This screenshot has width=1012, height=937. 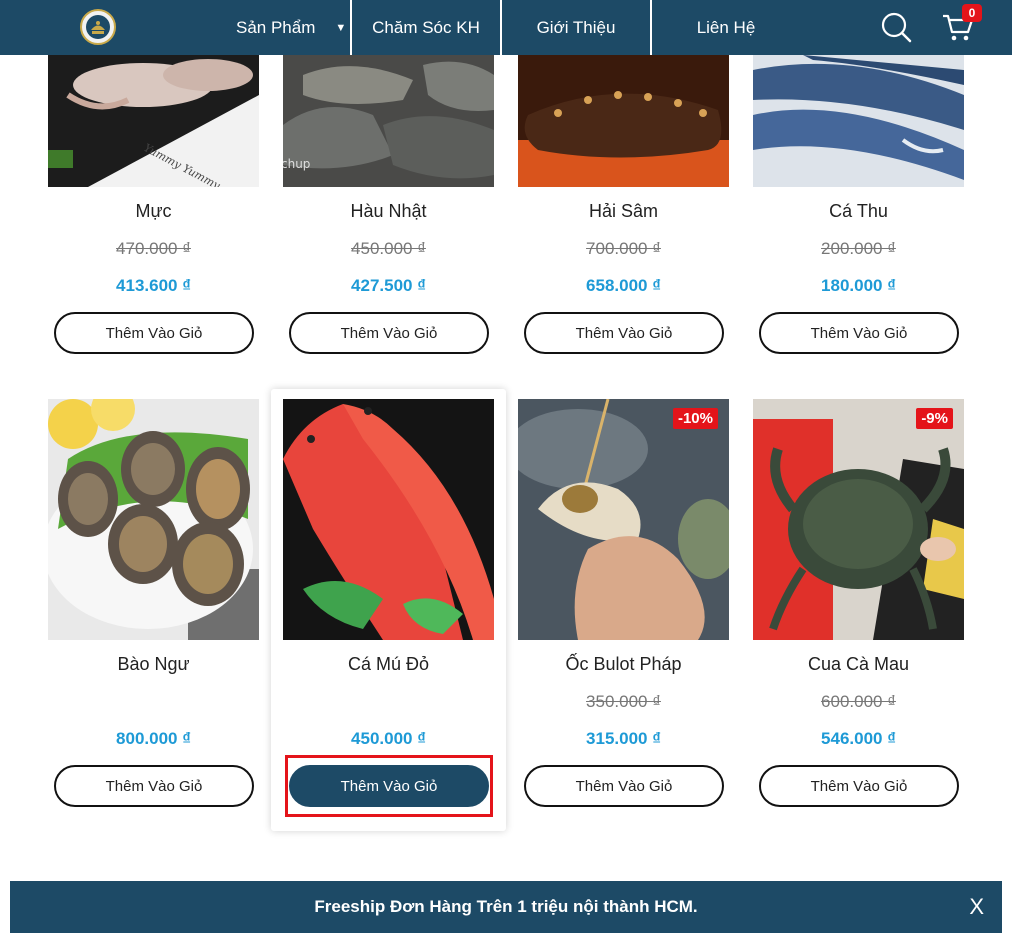 What do you see at coordinates (388, 664) in the screenshot?
I see `product-name: Cá Mú Đỏ` at bounding box center [388, 664].